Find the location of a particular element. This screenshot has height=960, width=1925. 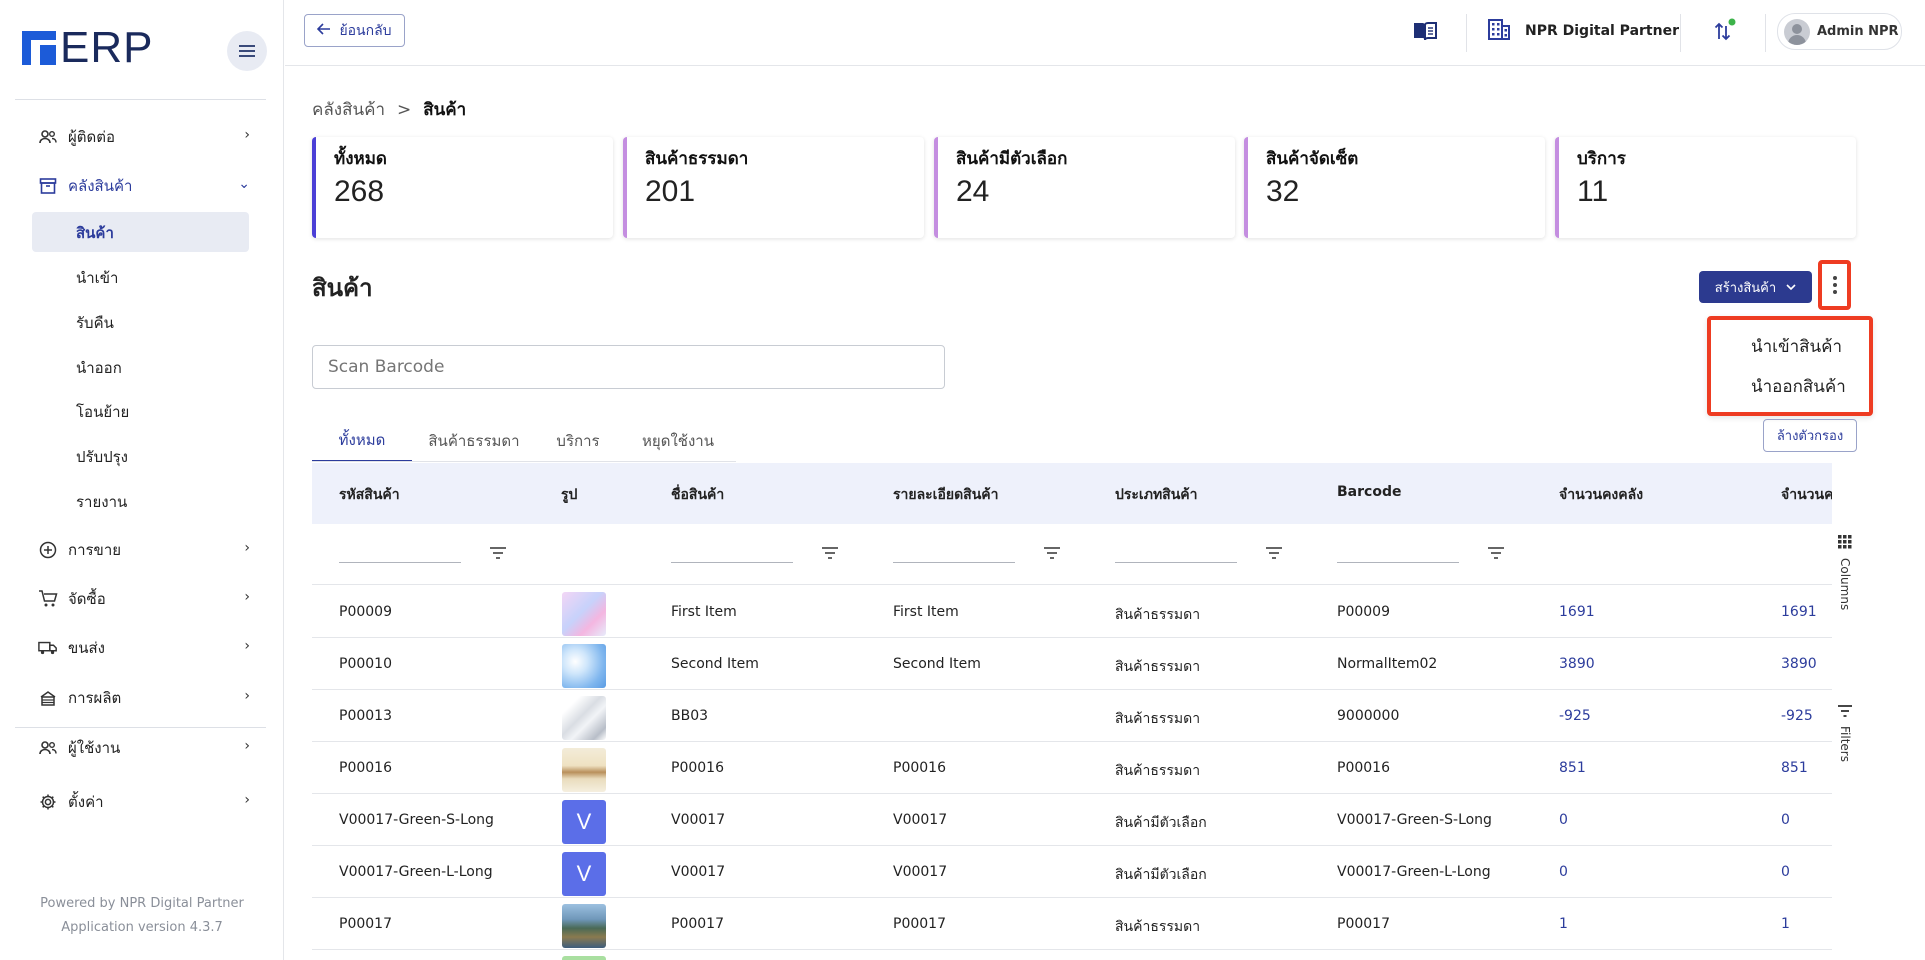

chevron-down-icon is located at coordinates (1791, 287).